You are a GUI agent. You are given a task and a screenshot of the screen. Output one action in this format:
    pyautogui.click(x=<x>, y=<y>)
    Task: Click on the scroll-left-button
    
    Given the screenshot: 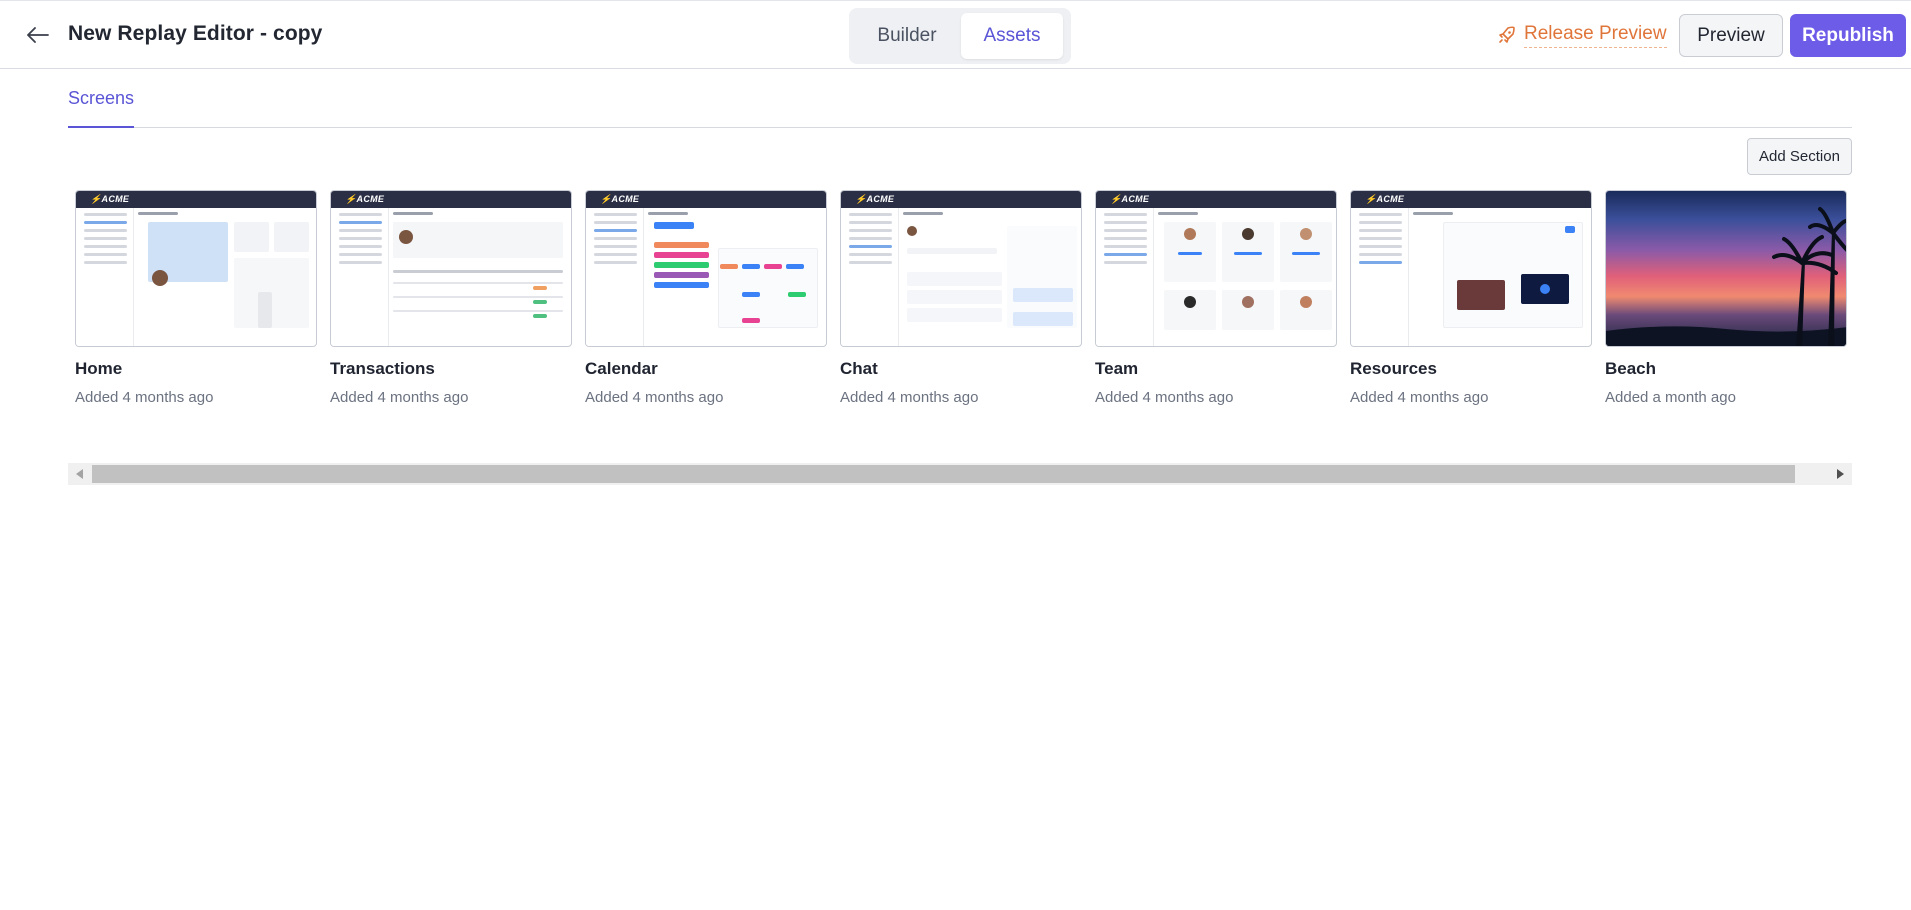 What is the action you would take?
    pyautogui.click(x=80, y=474)
    